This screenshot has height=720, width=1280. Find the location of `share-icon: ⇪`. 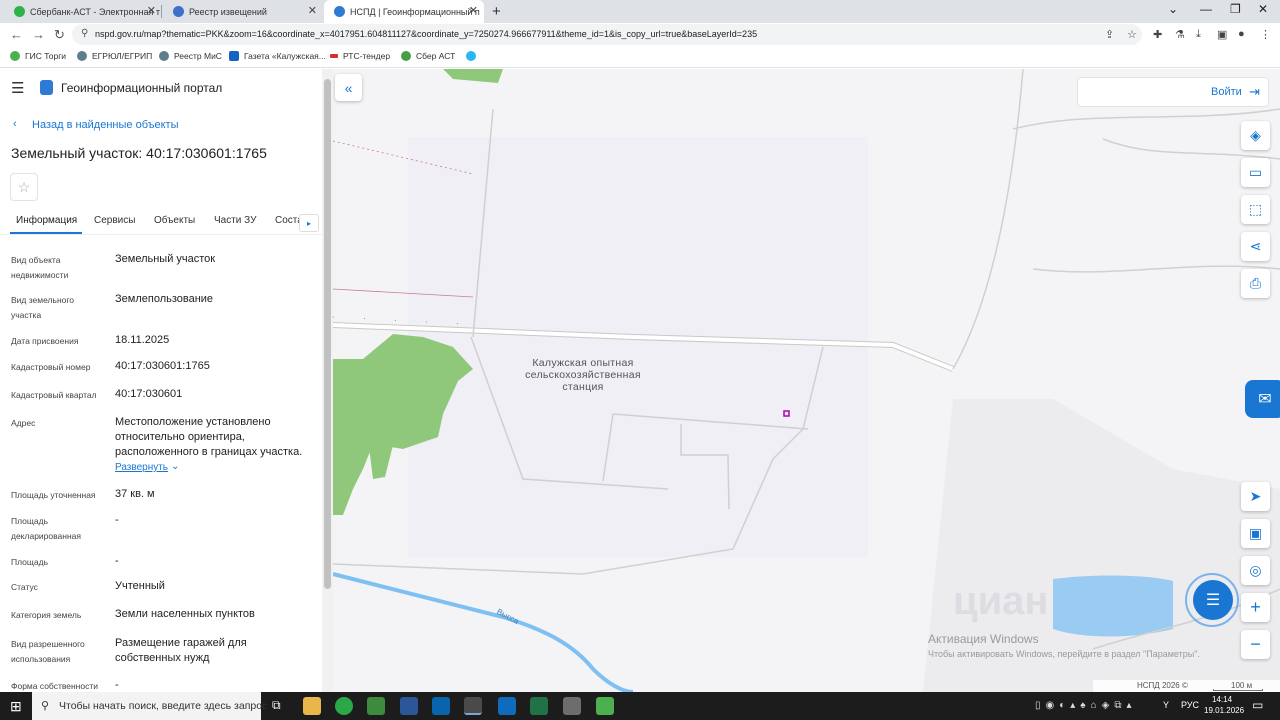

share-icon: ⇪ is located at coordinates (1109, 34).